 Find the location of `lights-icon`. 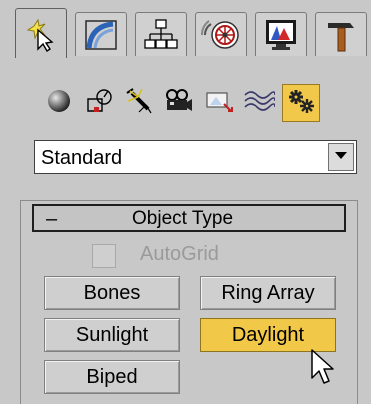

lights-icon is located at coordinates (139, 103).